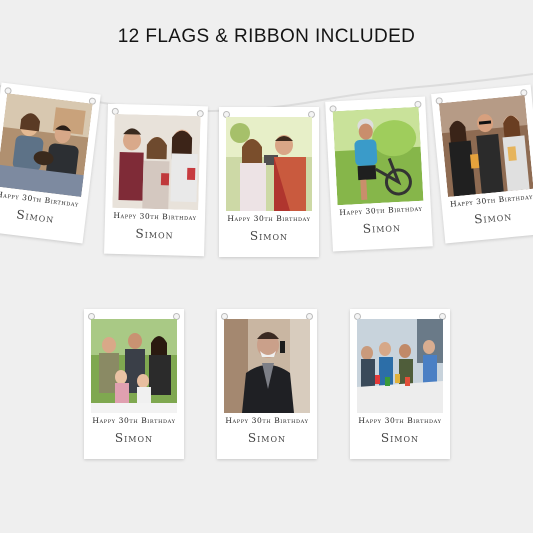  I want to click on photo-cyclist, so click(378, 156).